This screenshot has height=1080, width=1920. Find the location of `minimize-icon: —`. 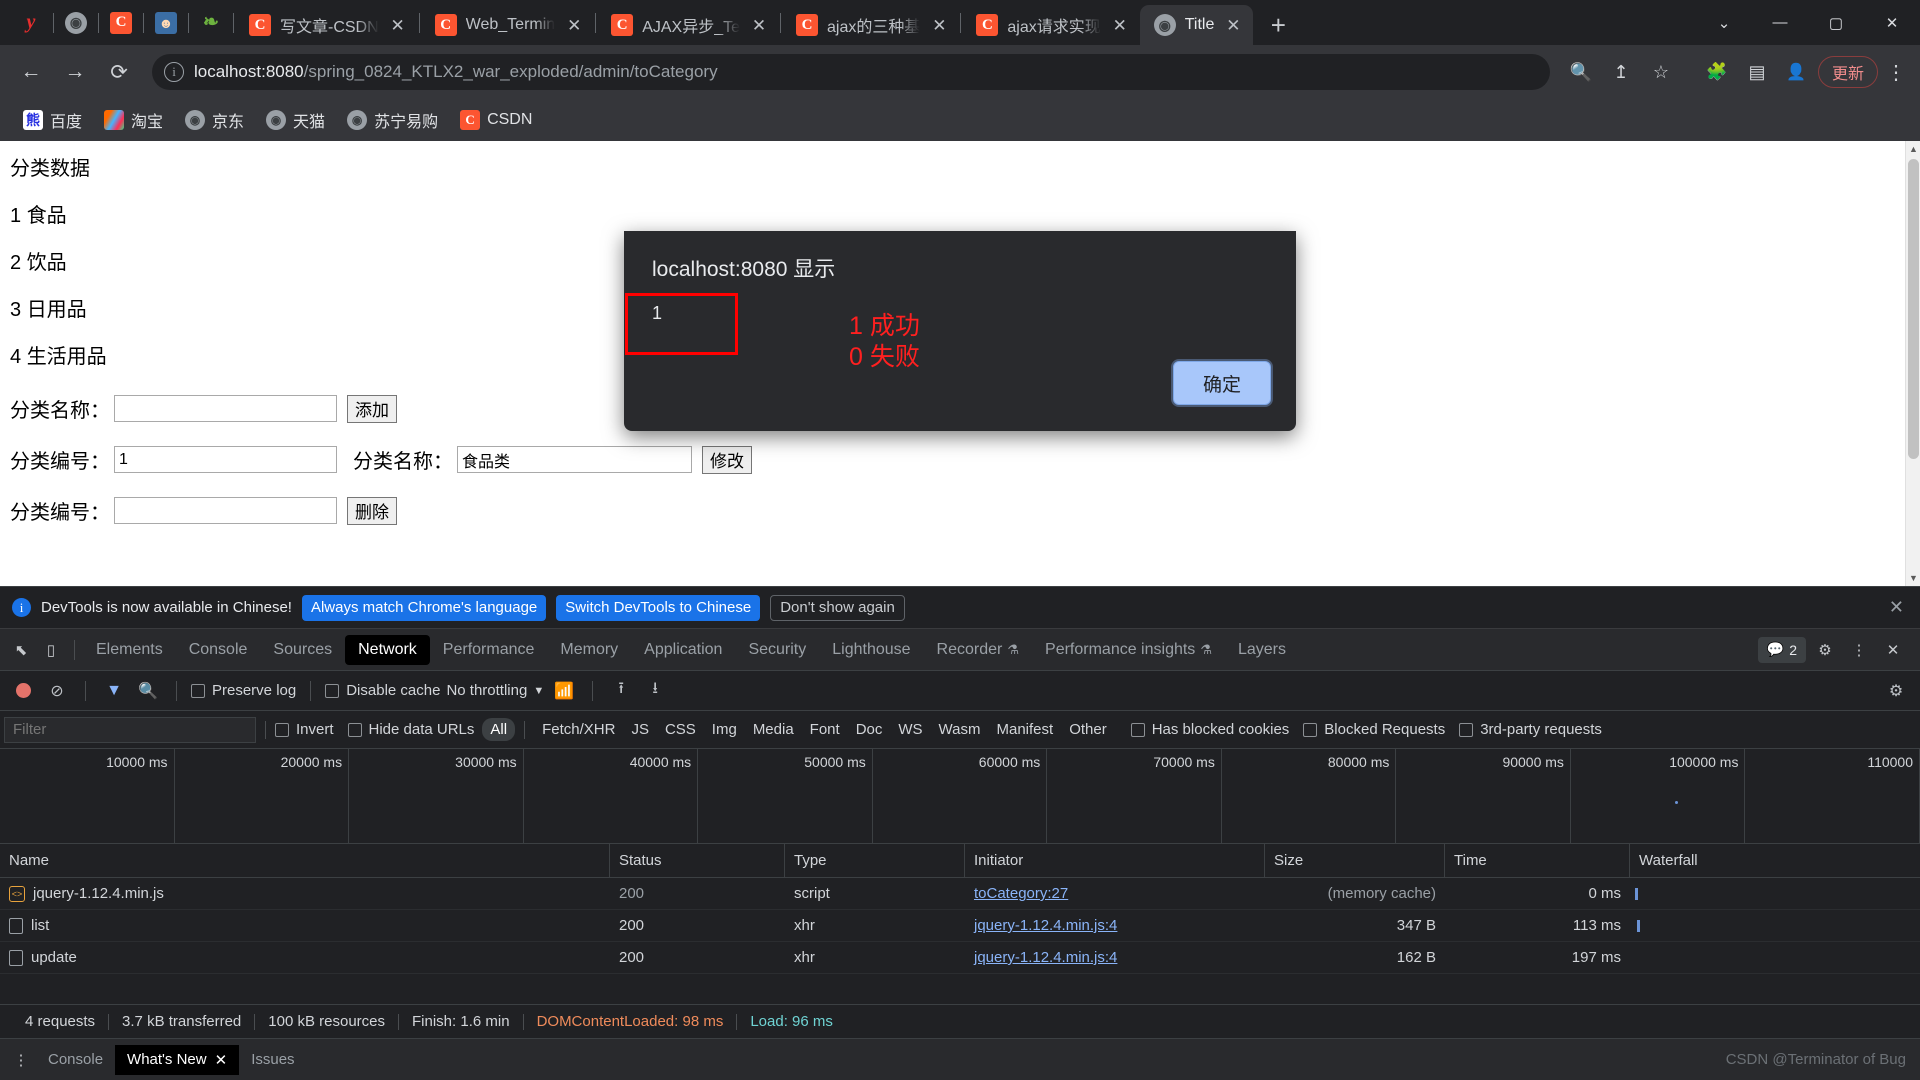

minimize-icon: — is located at coordinates (1780, 22).